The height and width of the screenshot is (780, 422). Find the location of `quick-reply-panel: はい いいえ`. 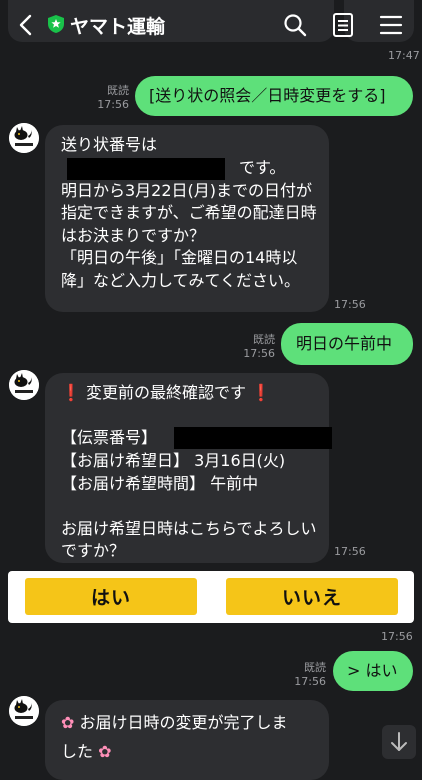

quick-reply-panel: はい いいえ is located at coordinates (211, 597).